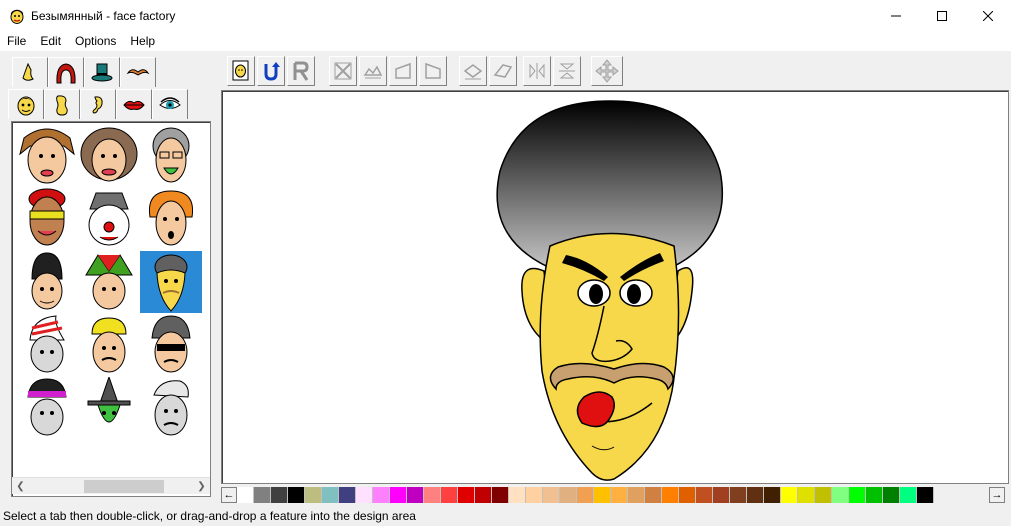 This screenshot has width=1011, height=526. What do you see at coordinates (403, 71) in the screenshot?
I see `flip-3-button` at bounding box center [403, 71].